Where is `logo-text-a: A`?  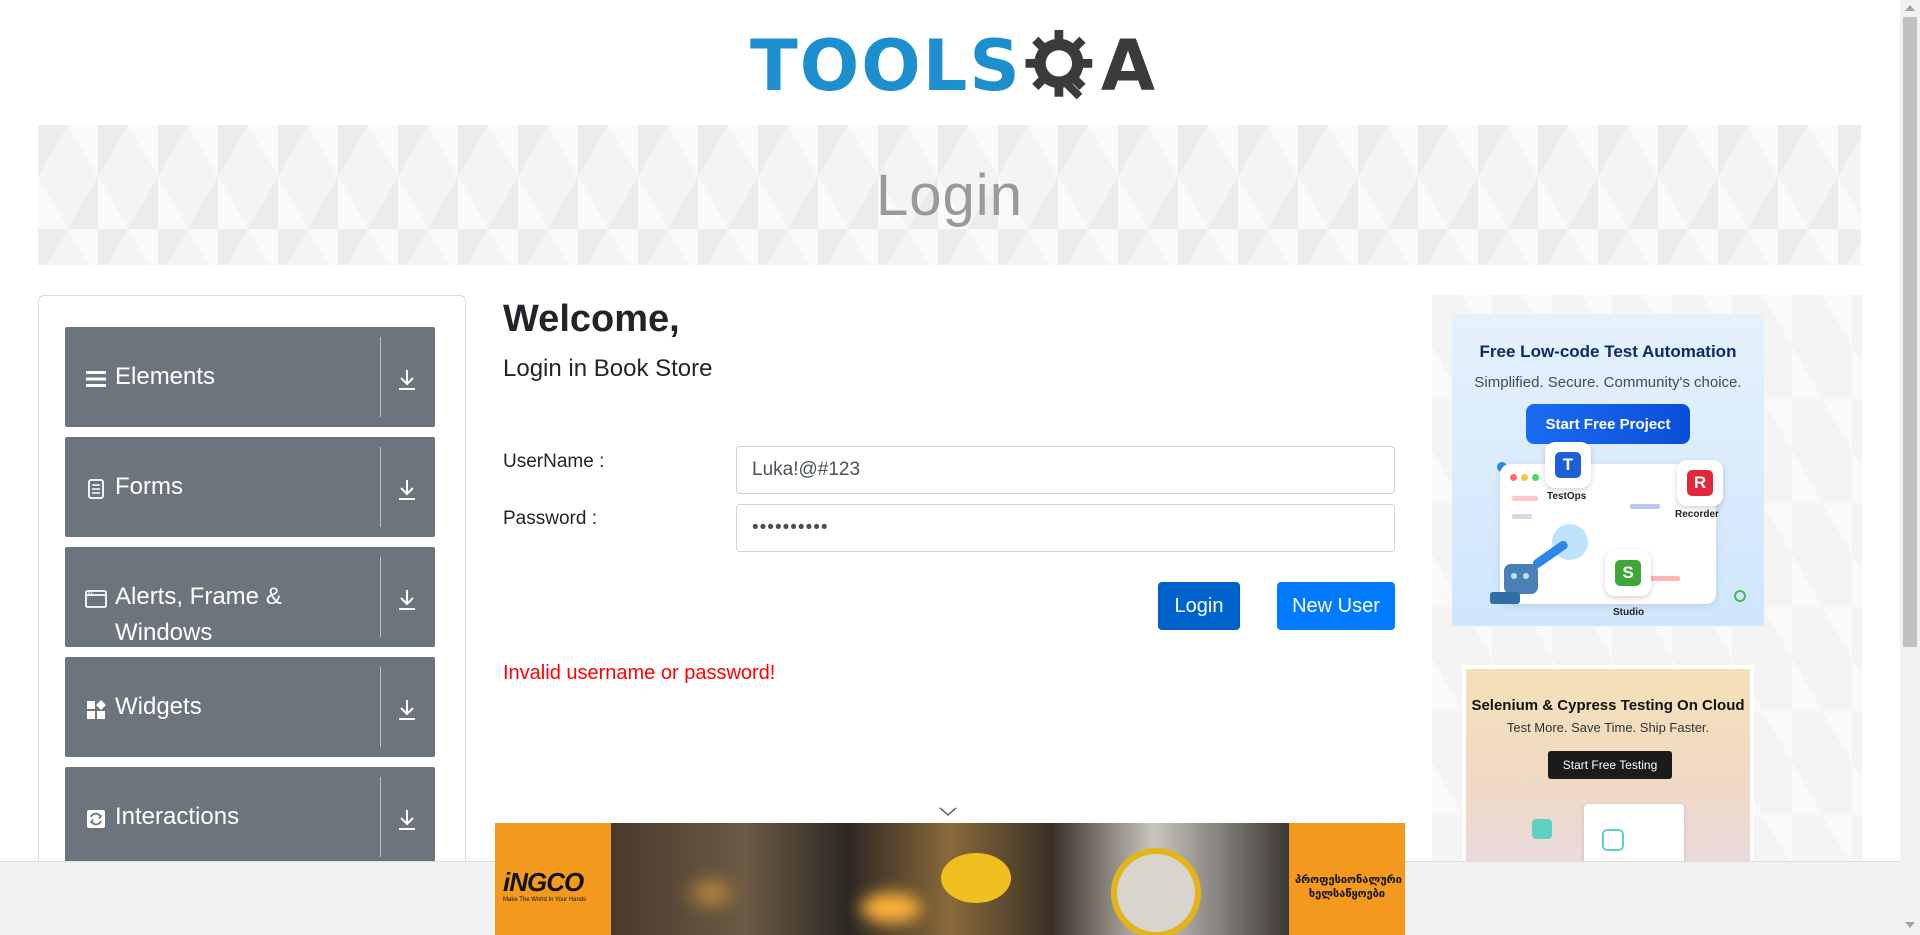 logo-text-a: A is located at coordinates (1127, 66).